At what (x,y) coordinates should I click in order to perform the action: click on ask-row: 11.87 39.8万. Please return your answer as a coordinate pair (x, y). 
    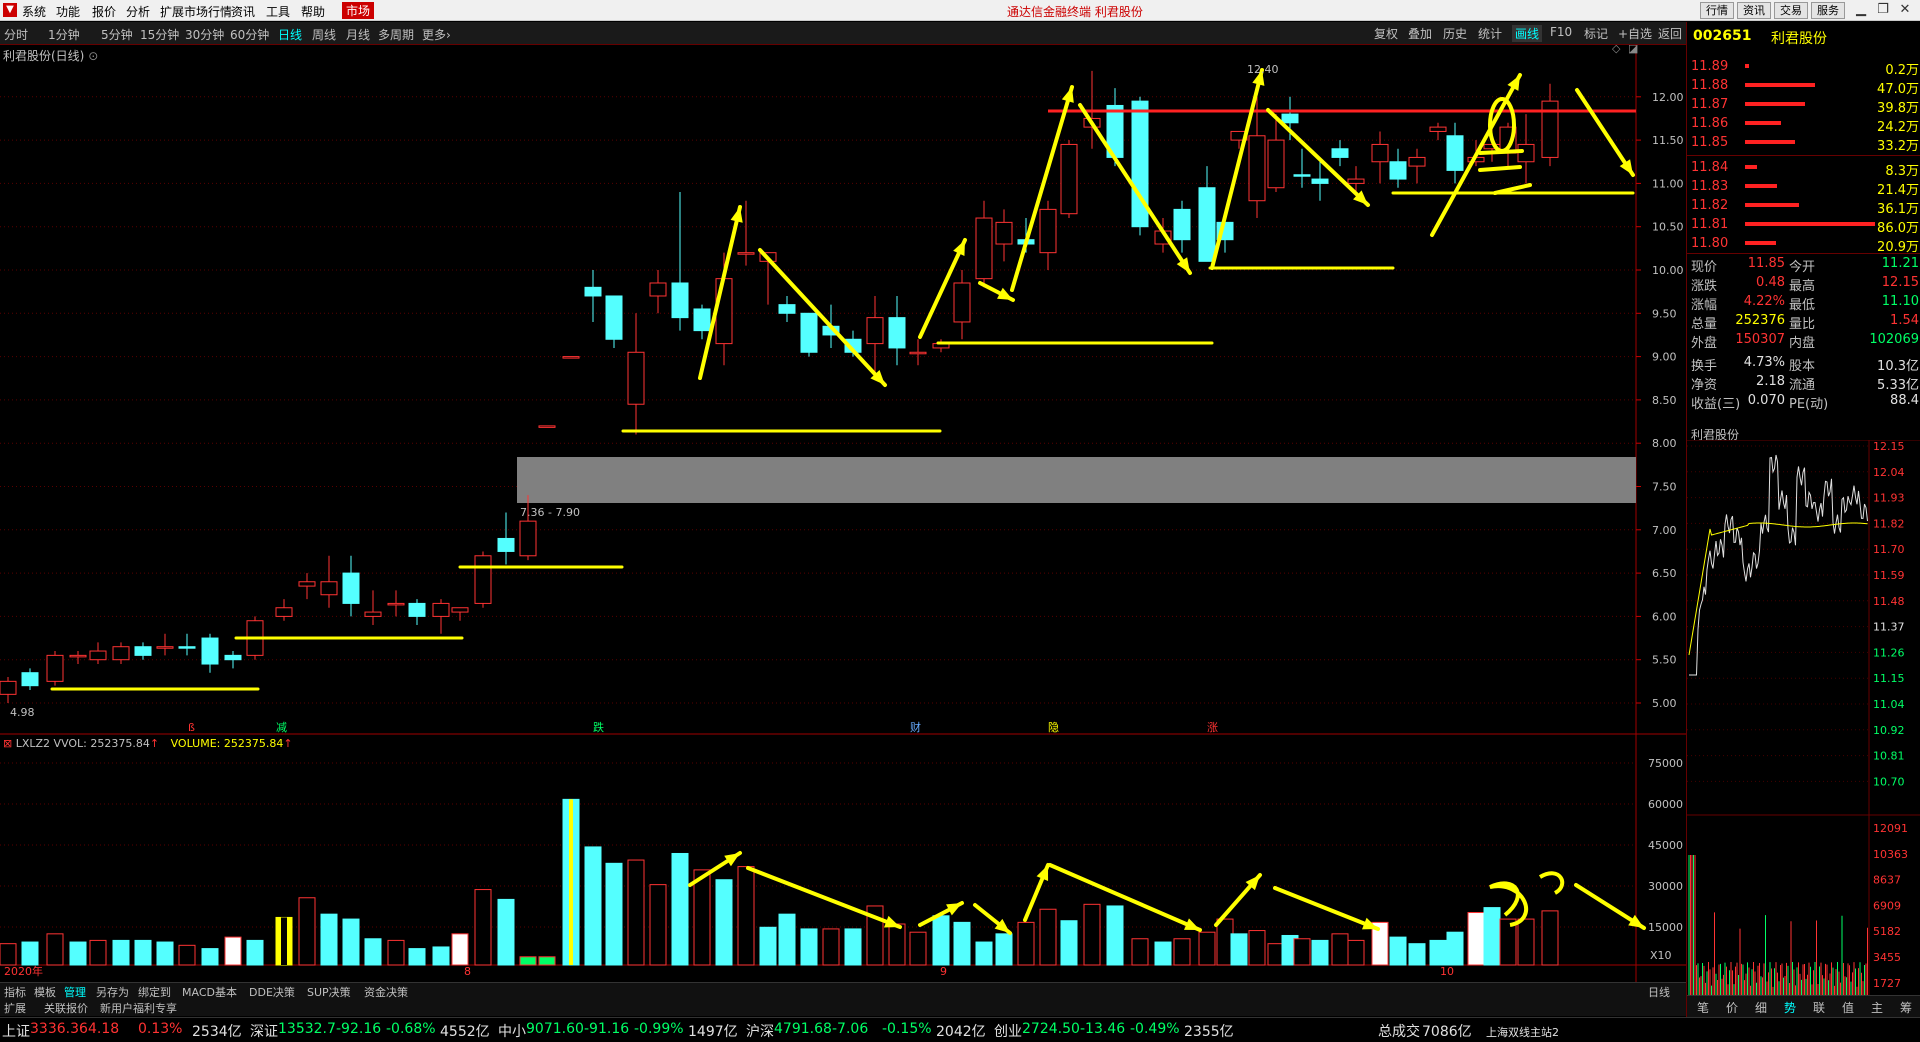
    Looking at the image, I should click on (1803, 106).